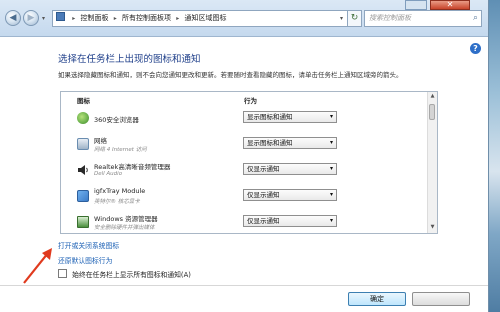  Describe the element at coordinates (355, 18) in the screenshot. I see `refresh-button: ↻` at that location.